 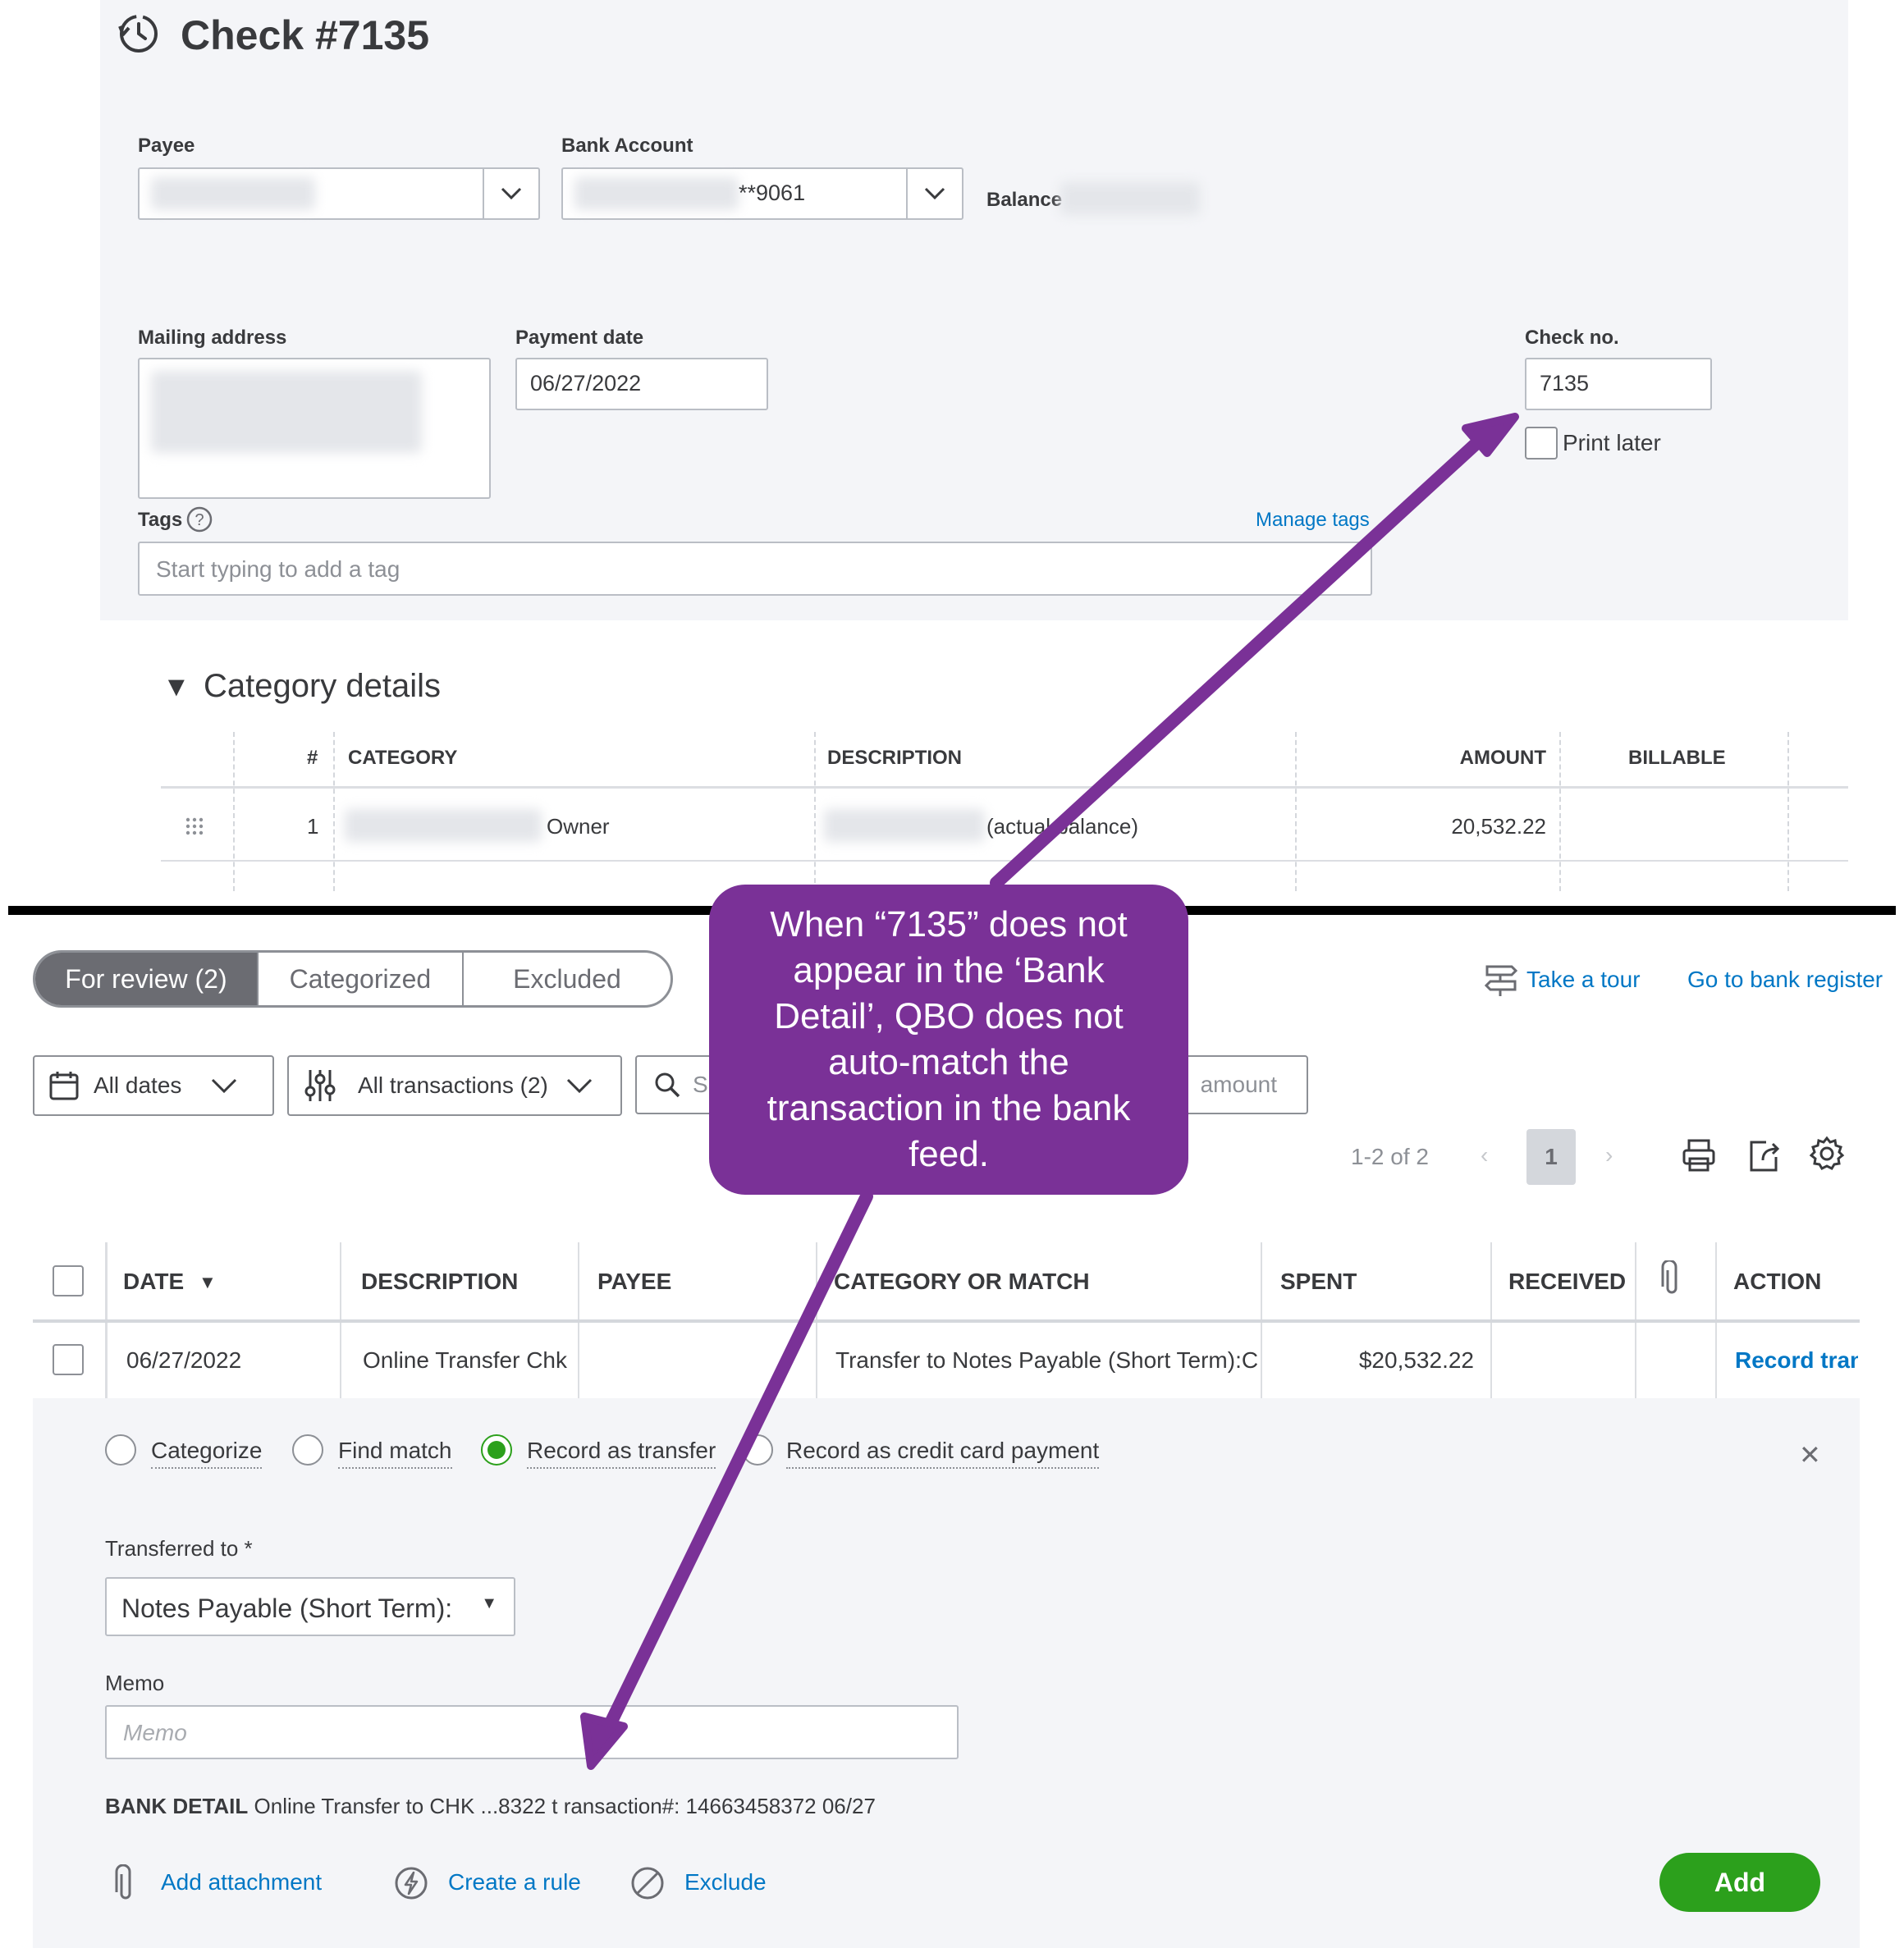 I want to click on arrow-to-check-no, so click(x=1240, y=660).